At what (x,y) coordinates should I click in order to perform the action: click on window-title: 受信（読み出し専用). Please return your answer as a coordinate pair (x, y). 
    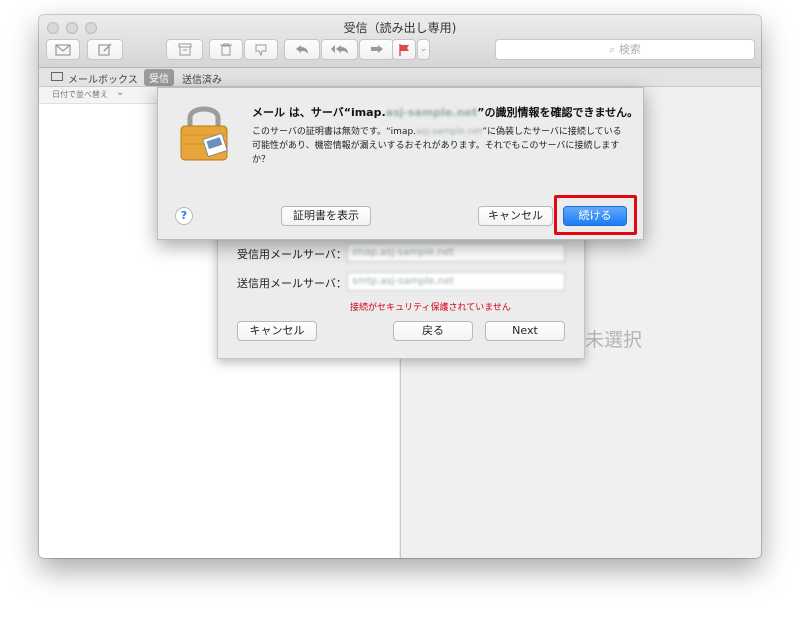
    Looking at the image, I should click on (400, 28).